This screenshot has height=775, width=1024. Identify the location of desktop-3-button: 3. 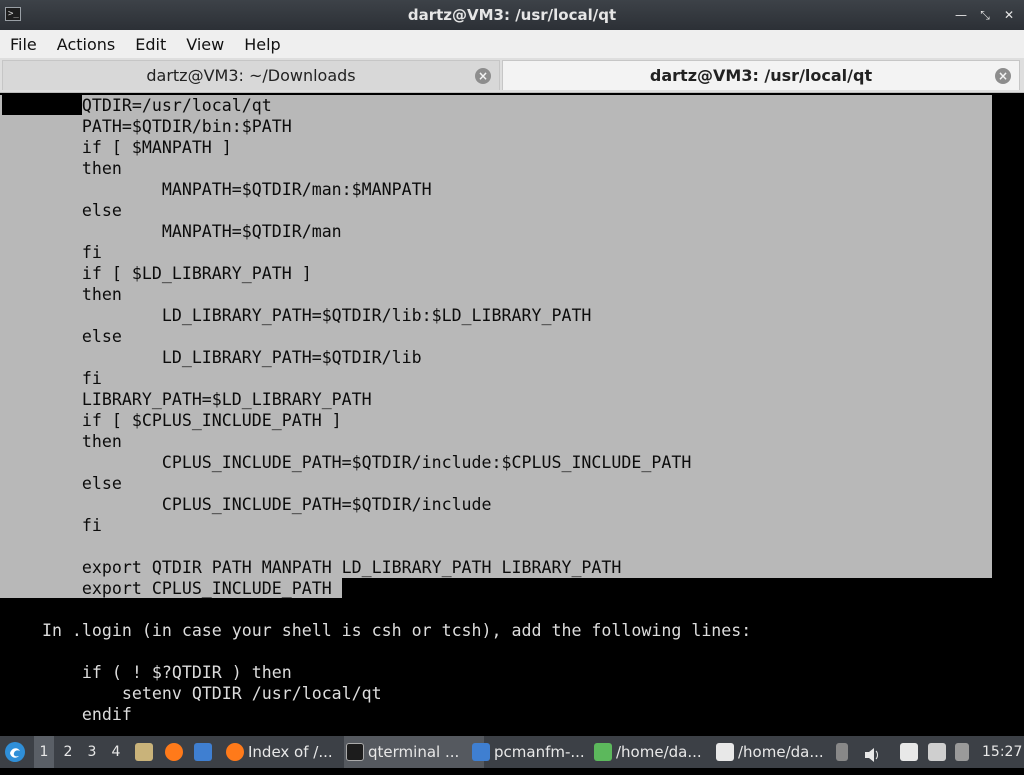
(92, 752).